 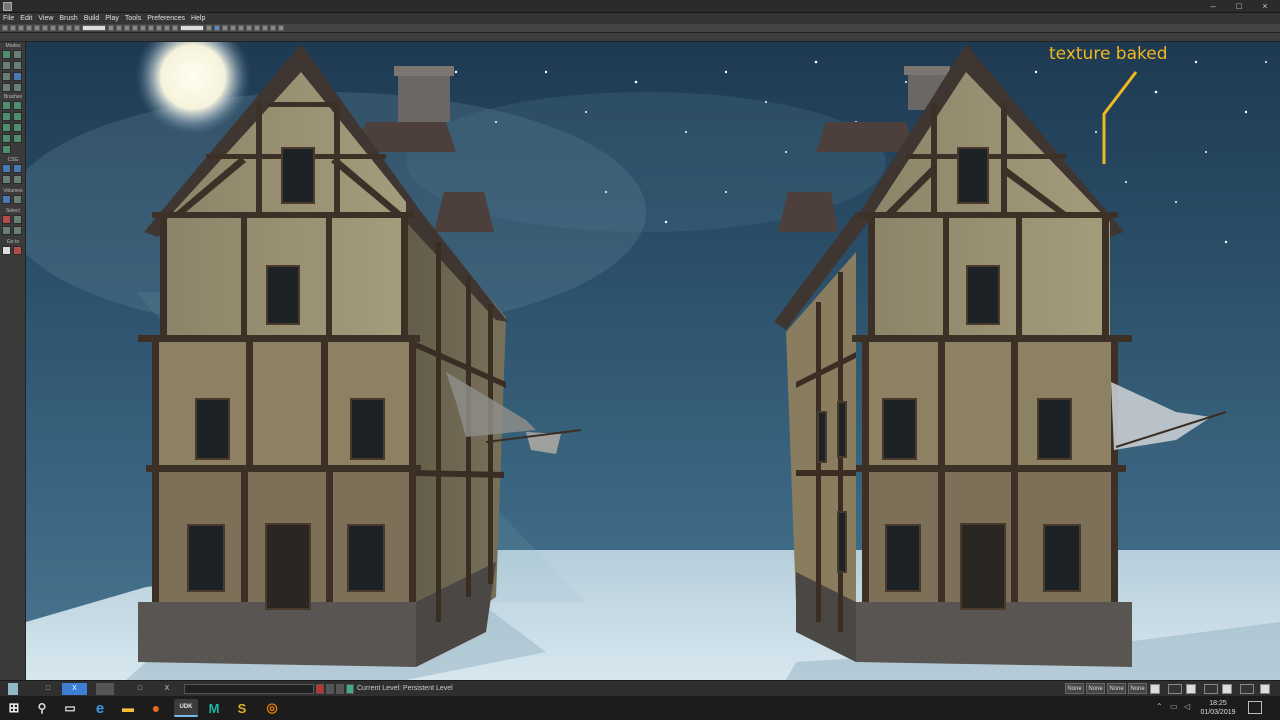 I want to click on settings-icon, so click(x=281, y=28).